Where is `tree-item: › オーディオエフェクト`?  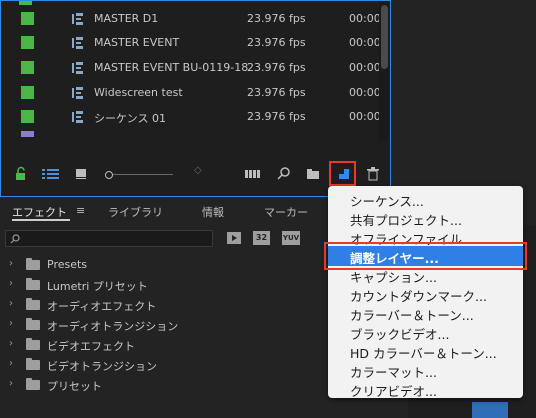
tree-item: › オーディオエフェクト is located at coordinates (165, 305).